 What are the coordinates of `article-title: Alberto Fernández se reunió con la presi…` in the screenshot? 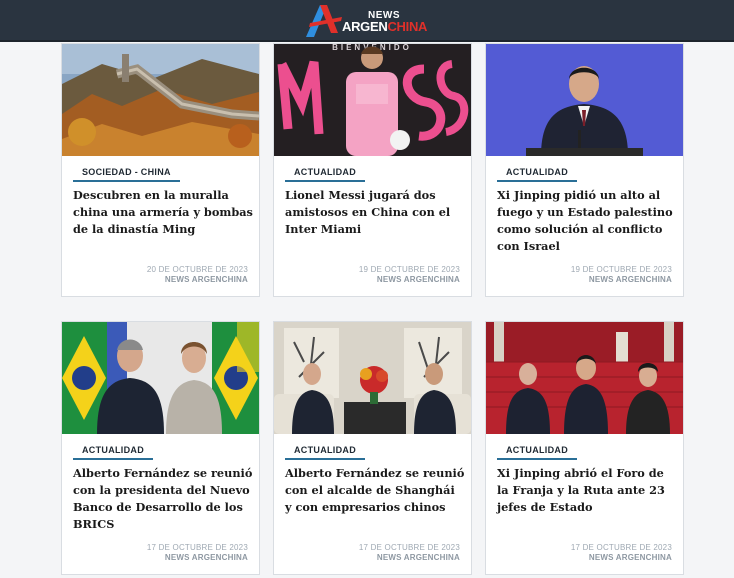 It's located at (163, 499).